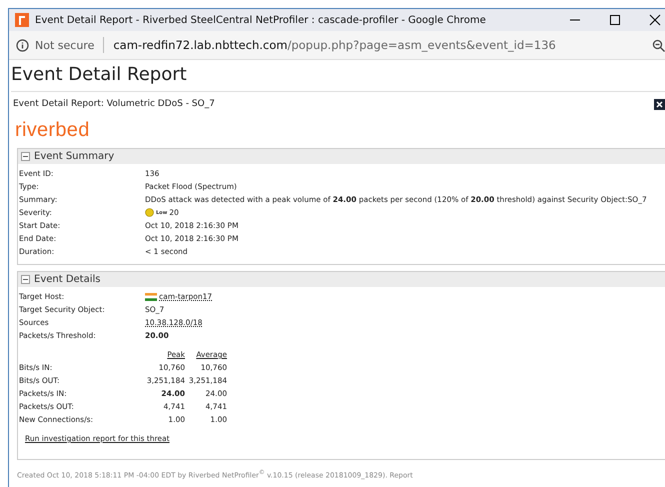  Describe the element at coordinates (338, 76) in the screenshot. I see `page-heading: Event Detail Report` at that location.